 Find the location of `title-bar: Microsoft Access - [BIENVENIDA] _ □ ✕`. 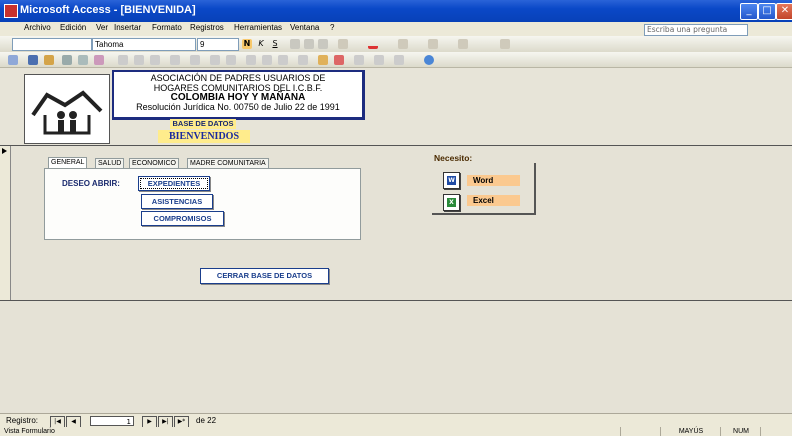

title-bar: Microsoft Access - [BIENVENIDA] _ □ ✕ is located at coordinates (396, 11).